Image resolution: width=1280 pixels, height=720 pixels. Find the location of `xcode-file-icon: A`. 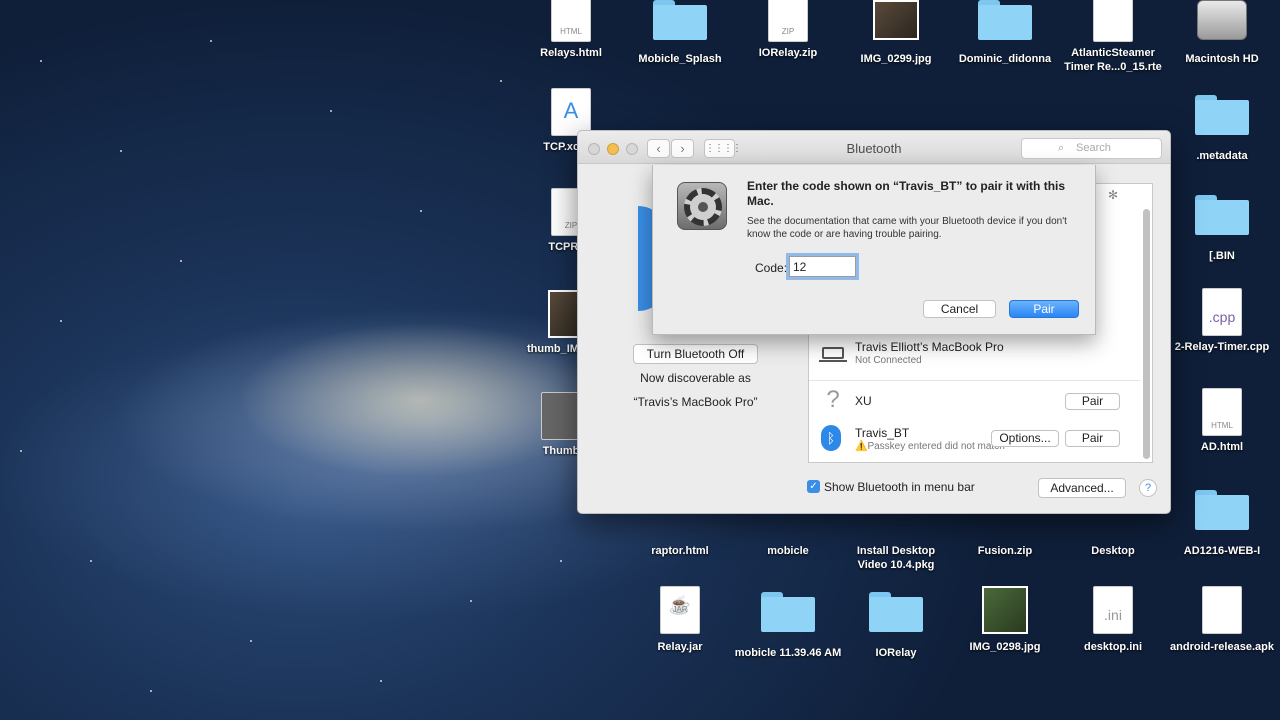

xcode-file-icon: A is located at coordinates (571, 112).